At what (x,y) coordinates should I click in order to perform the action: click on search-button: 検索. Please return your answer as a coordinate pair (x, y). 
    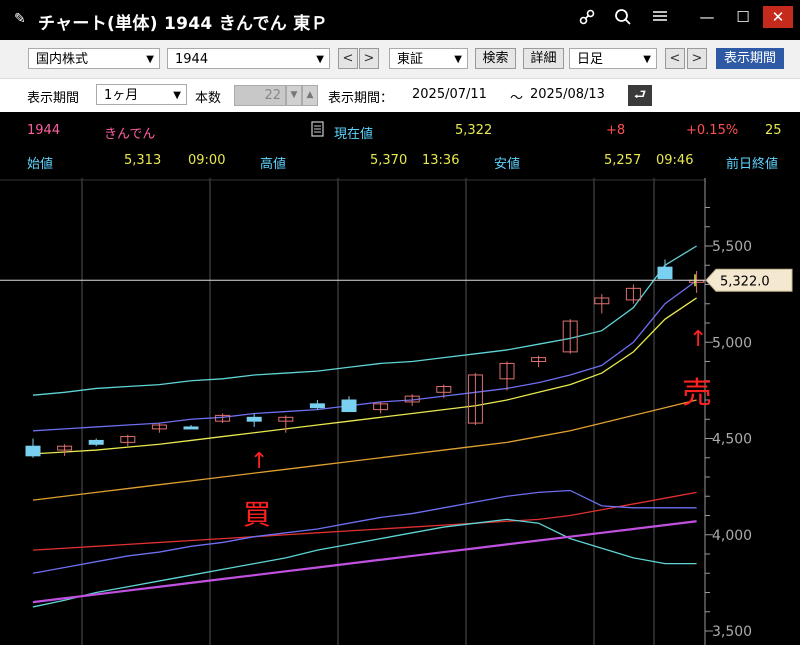
    Looking at the image, I should click on (495, 58).